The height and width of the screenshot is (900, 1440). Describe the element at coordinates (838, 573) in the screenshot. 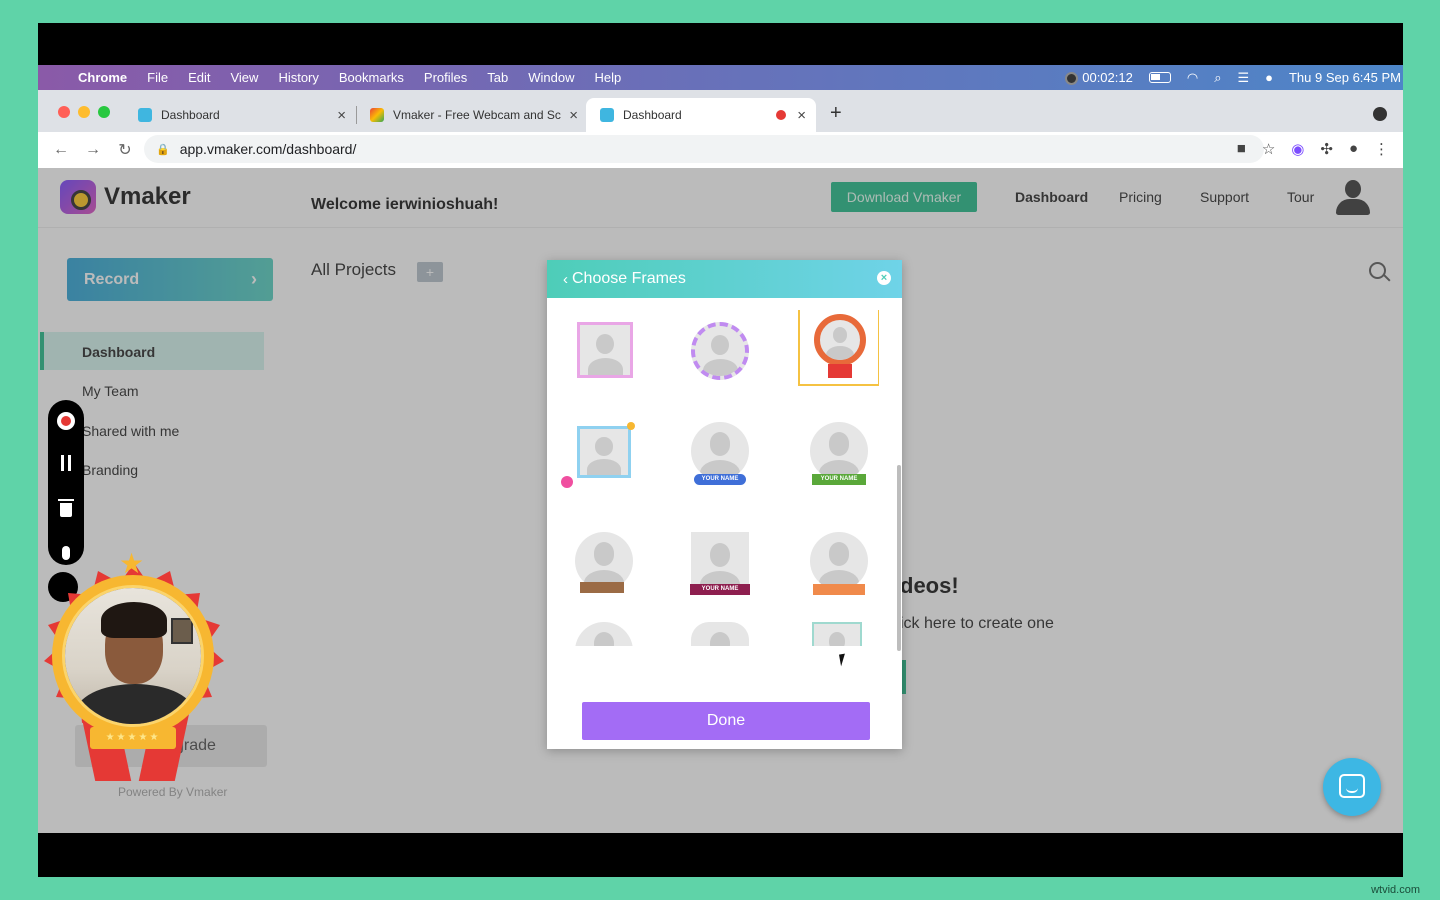

I see `frame-circle-orange-ribbon: .` at that location.